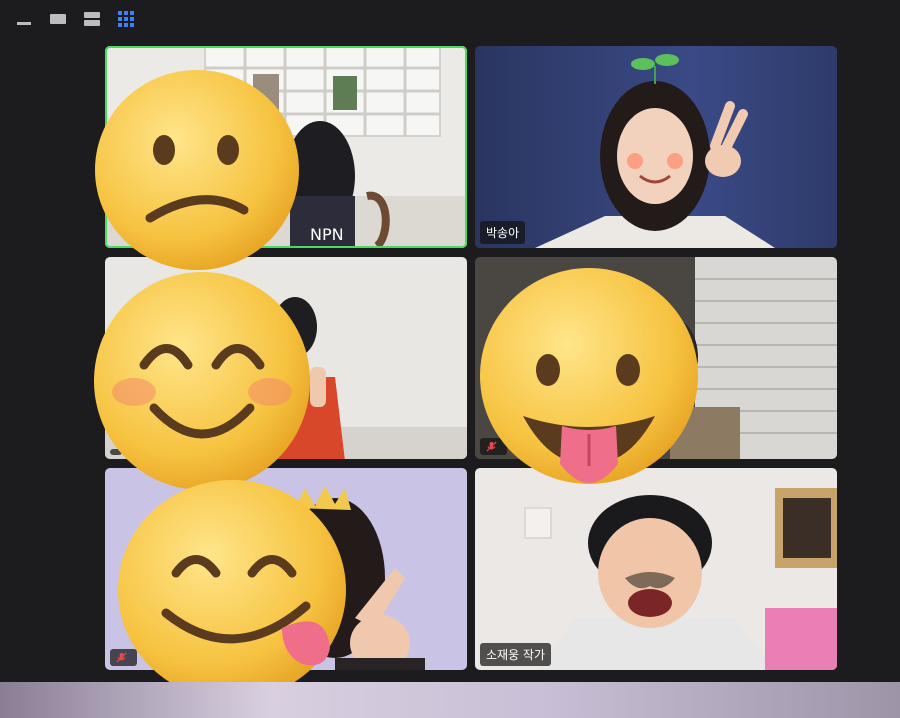  I want to click on participant-name: 박송아, so click(503, 233).